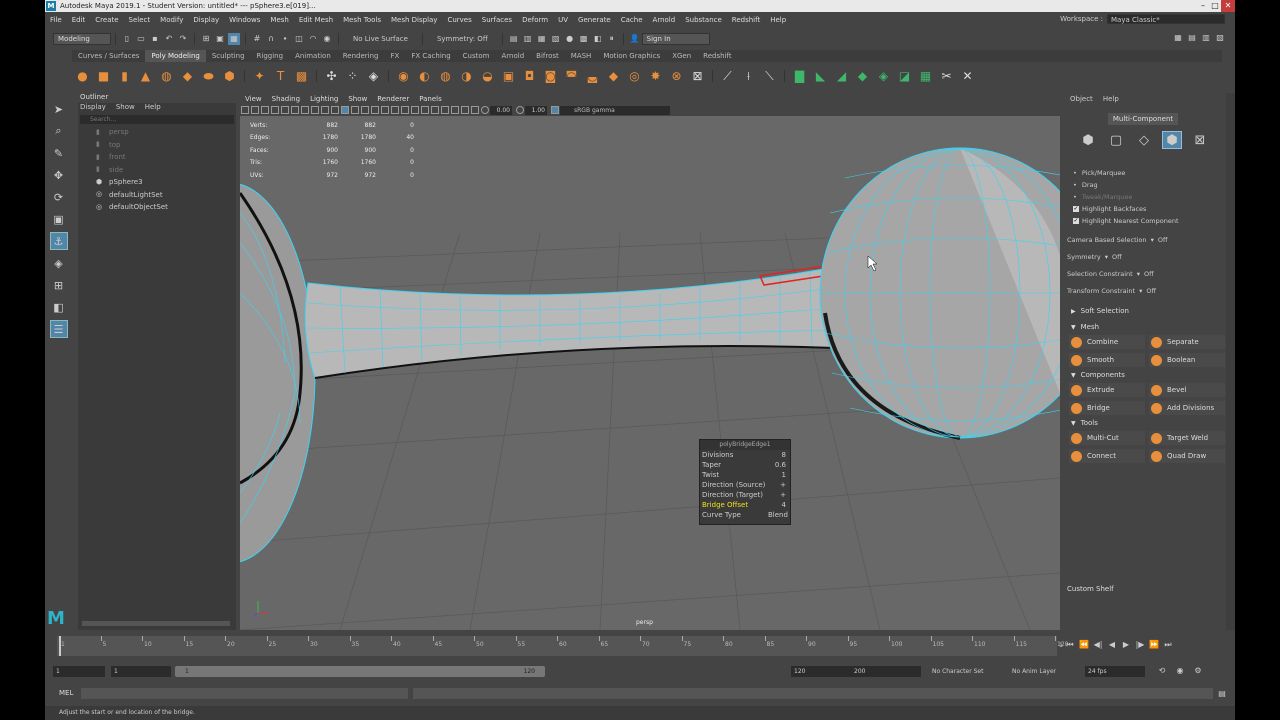  Describe the element at coordinates (745, 485) in the screenshot. I see `bridge-attr-direction-source: Direction (Source) +` at that location.